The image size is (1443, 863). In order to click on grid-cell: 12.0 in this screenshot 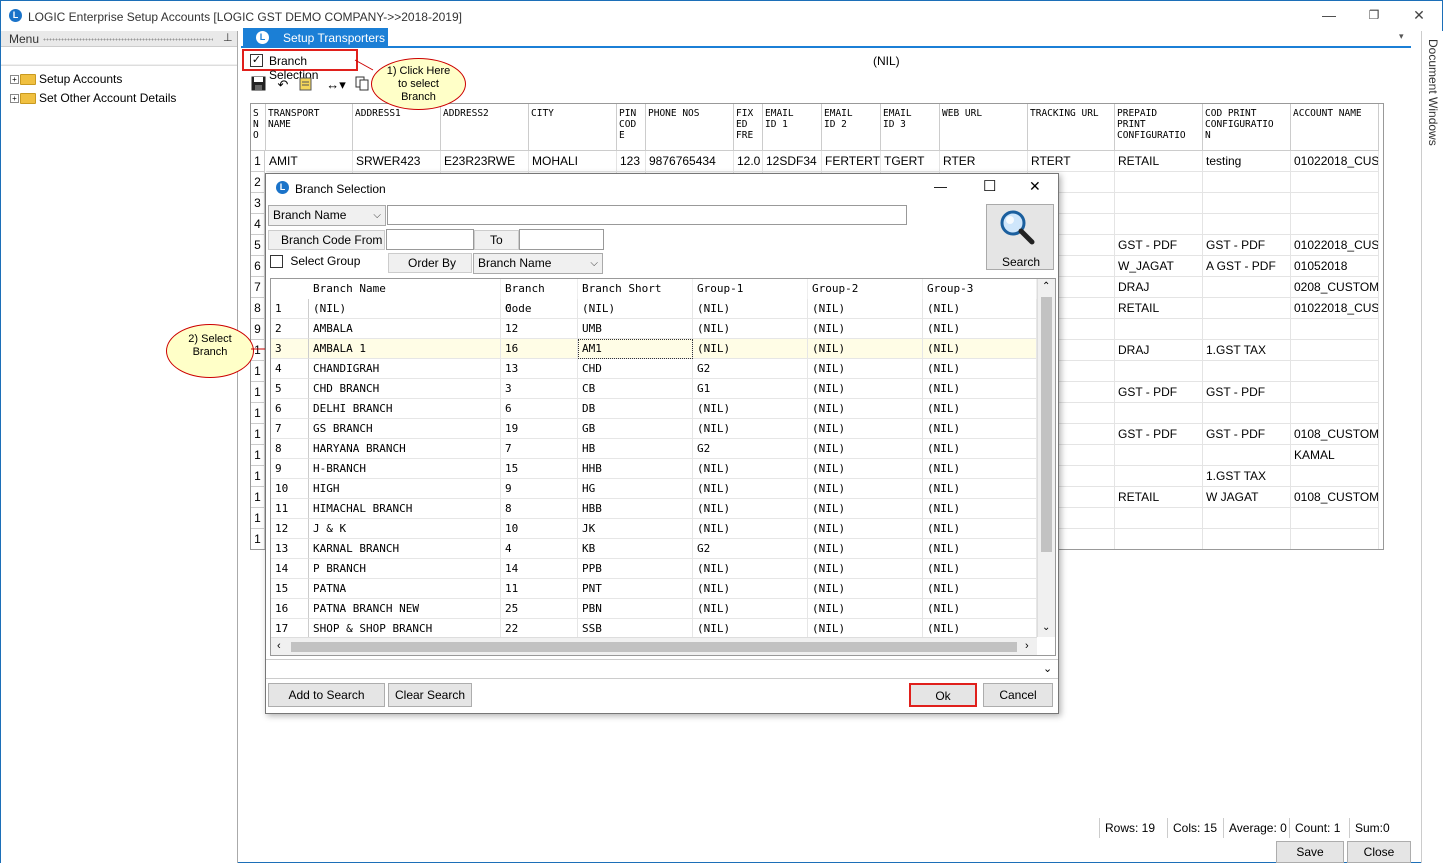, I will do `click(748, 161)`.